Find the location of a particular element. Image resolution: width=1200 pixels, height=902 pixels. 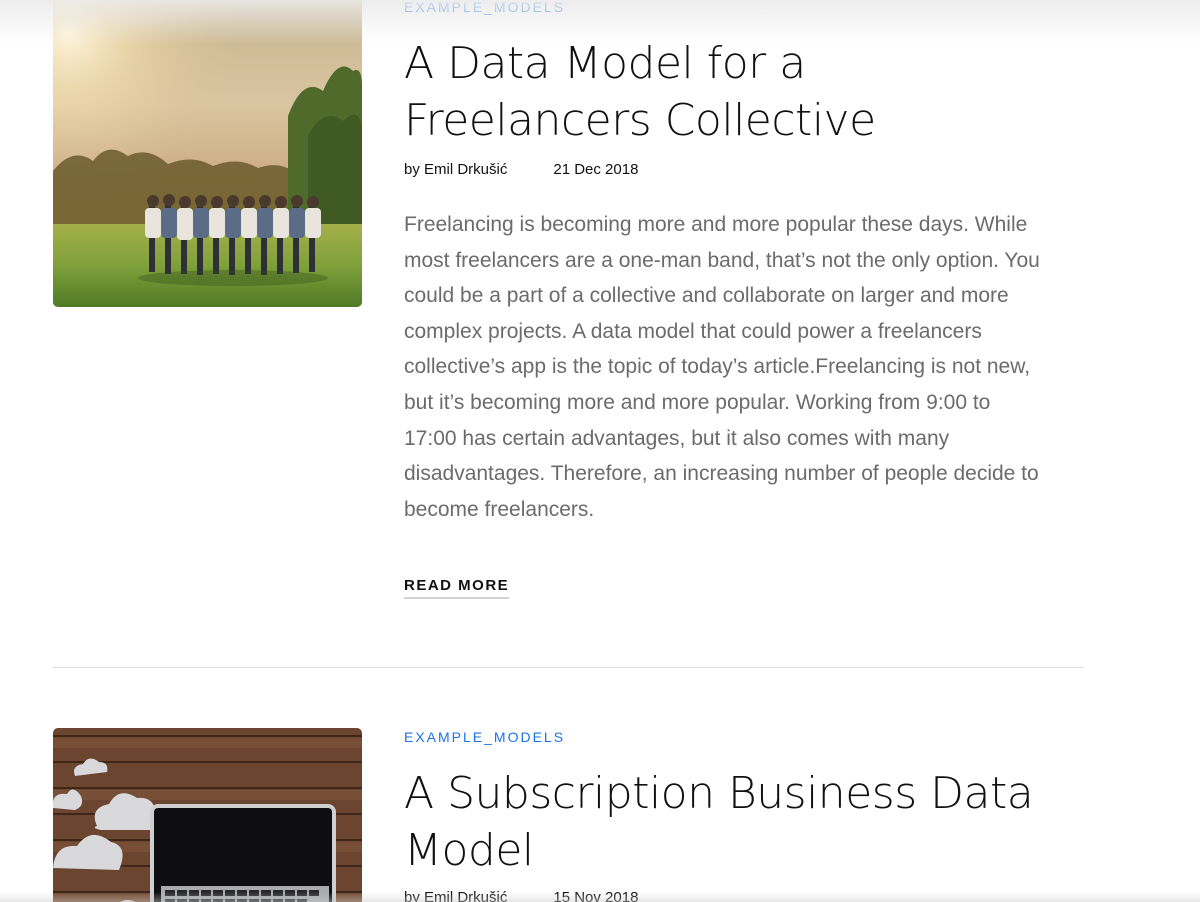

post-meta: by Emil Drkušić 21 Dec 2018 is located at coordinates (521, 169).